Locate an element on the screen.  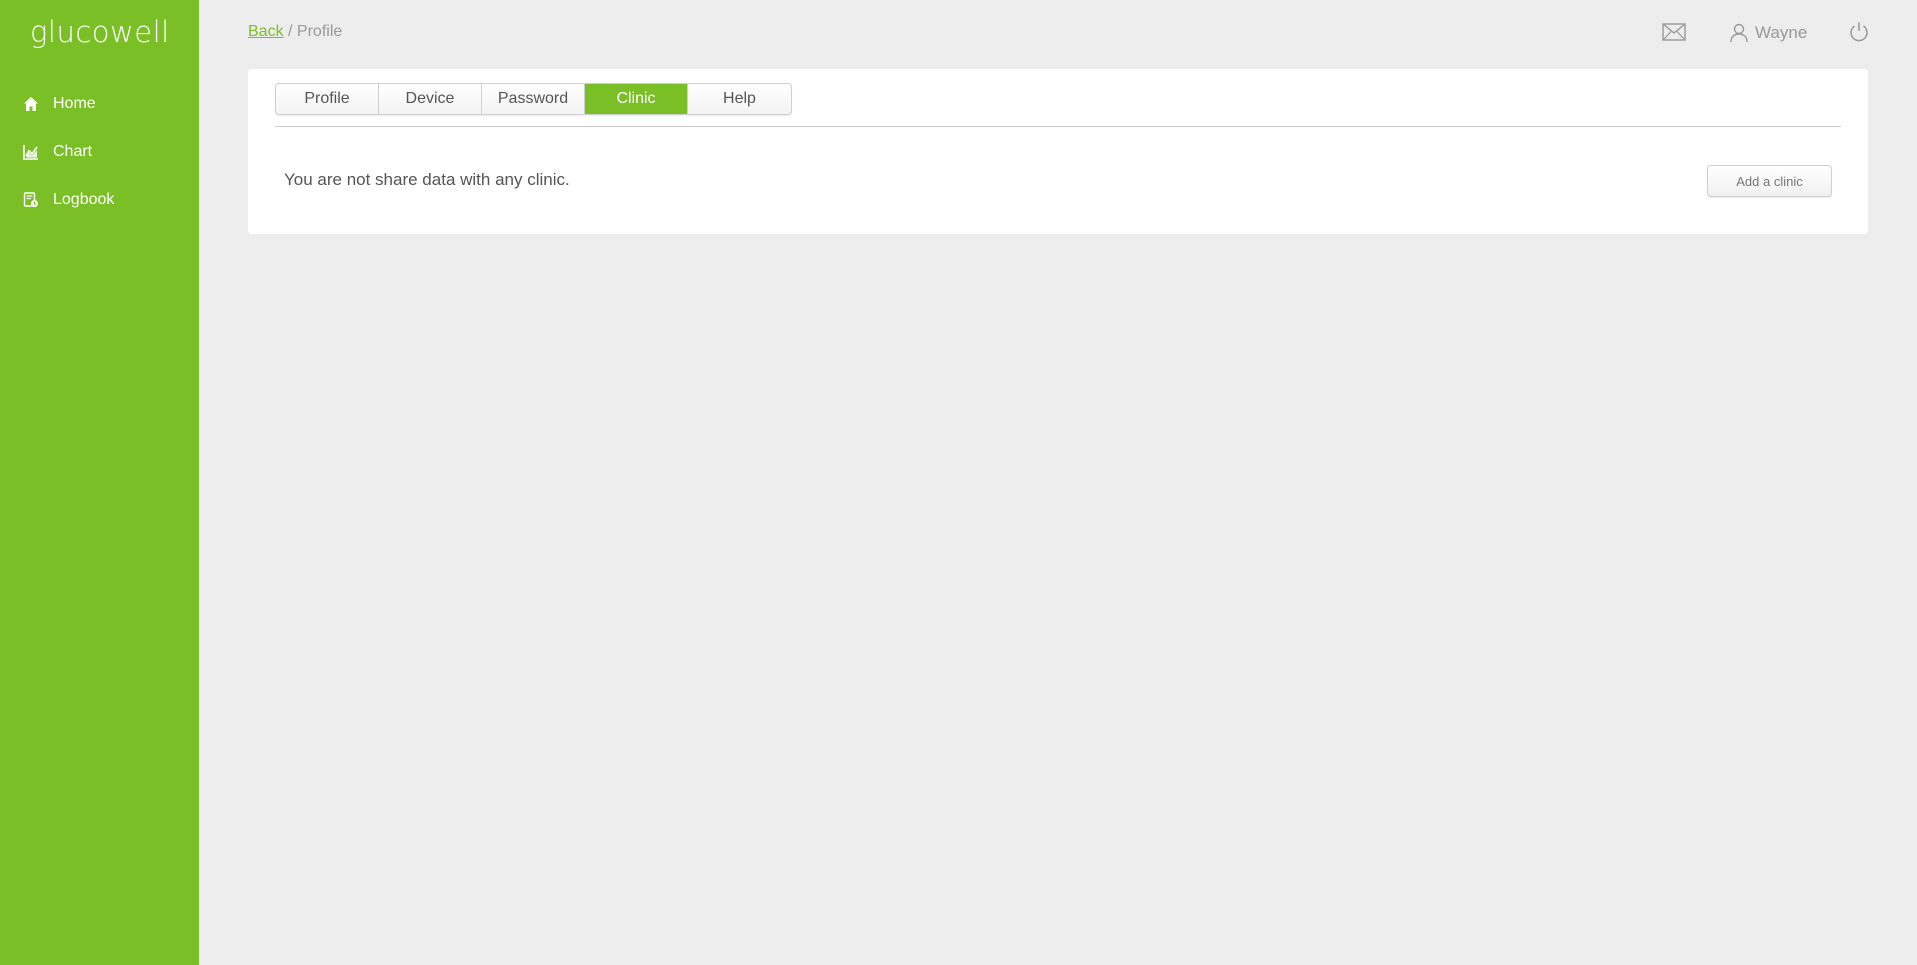
tab-help: Help is located at coordinates (739, 99).